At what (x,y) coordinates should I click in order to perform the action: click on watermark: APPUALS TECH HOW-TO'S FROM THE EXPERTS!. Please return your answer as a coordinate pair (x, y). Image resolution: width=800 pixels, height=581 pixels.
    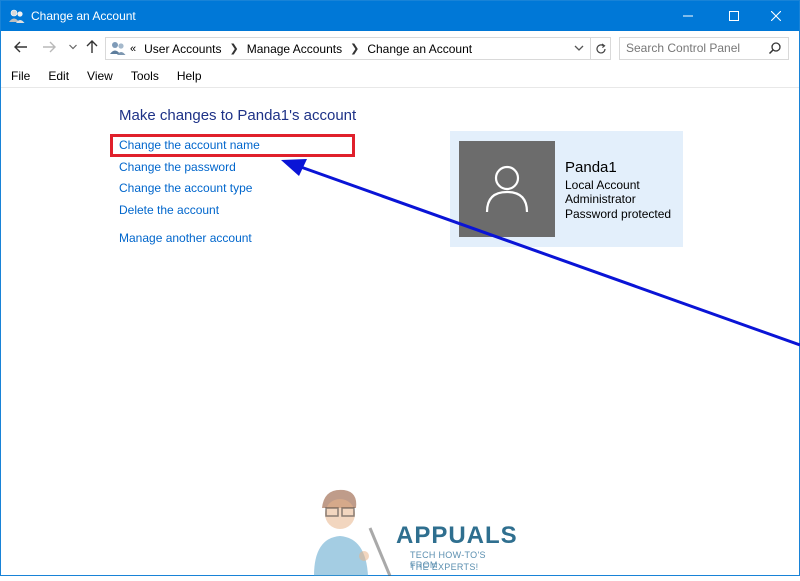
    Looking at the image, I should click on (408, 527).